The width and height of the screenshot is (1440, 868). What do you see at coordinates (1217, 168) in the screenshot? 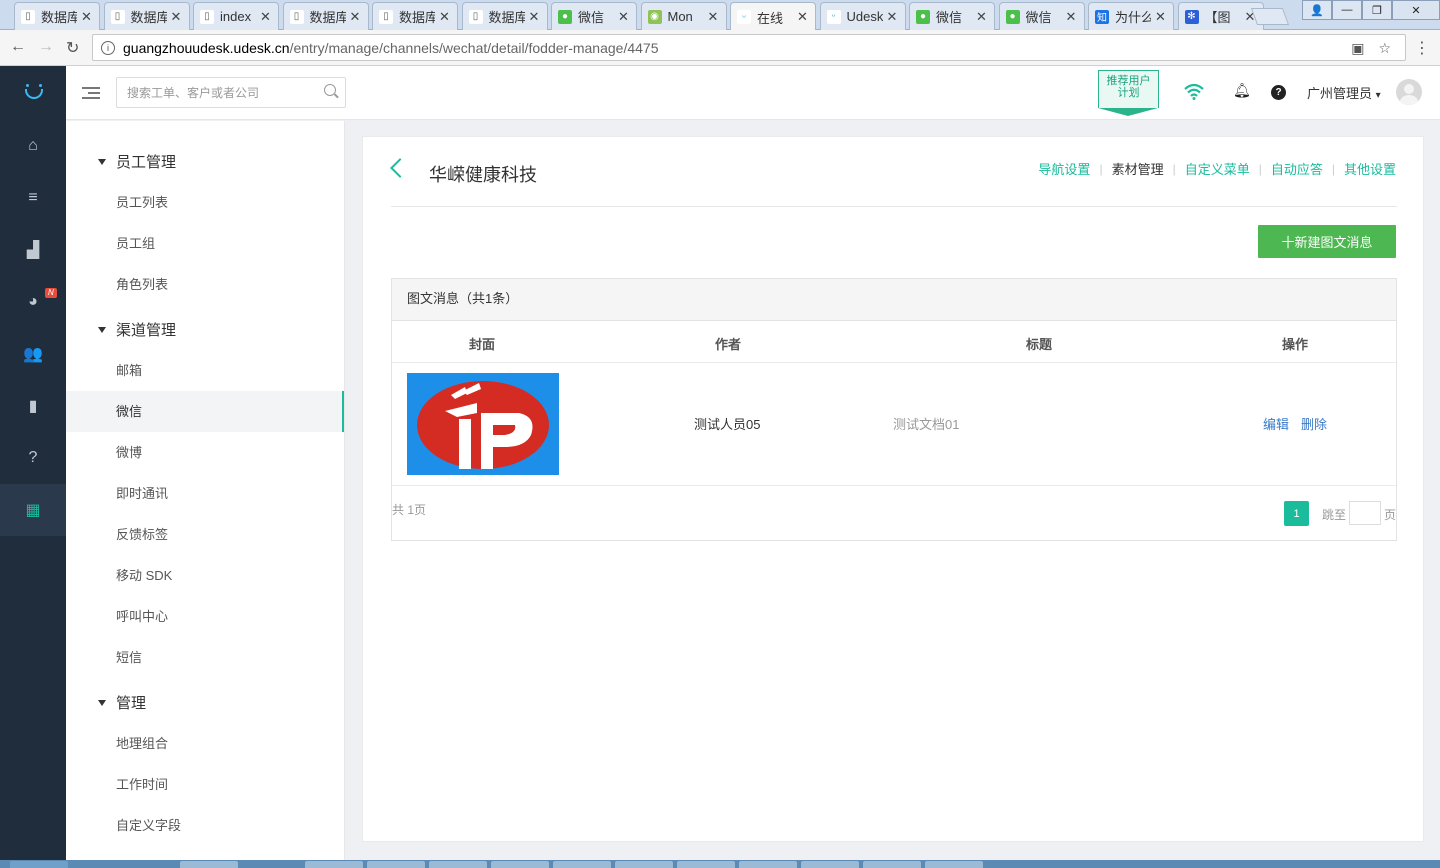
I see `tab-2: 自定义菜单` at bounding box center [1217, 168].